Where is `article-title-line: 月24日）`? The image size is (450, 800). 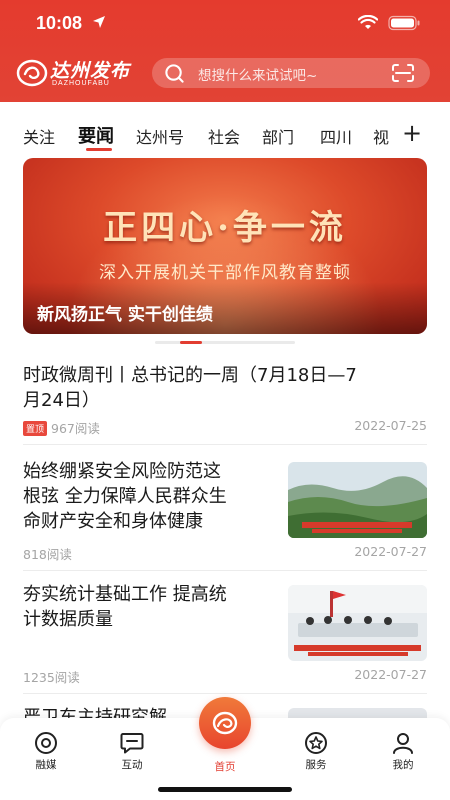
article-title-line: 月24日） is located at coordinates (61, 400).